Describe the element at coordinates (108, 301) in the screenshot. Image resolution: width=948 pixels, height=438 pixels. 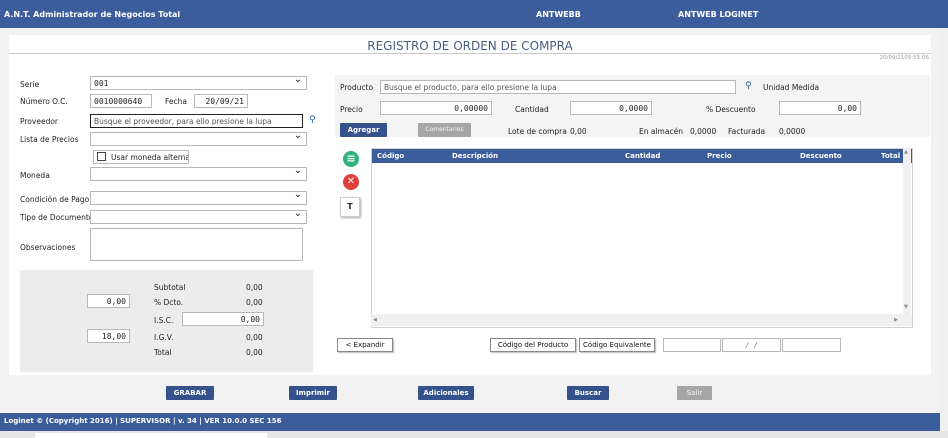
I see `descuento-pct-input: 0,00` at that location.